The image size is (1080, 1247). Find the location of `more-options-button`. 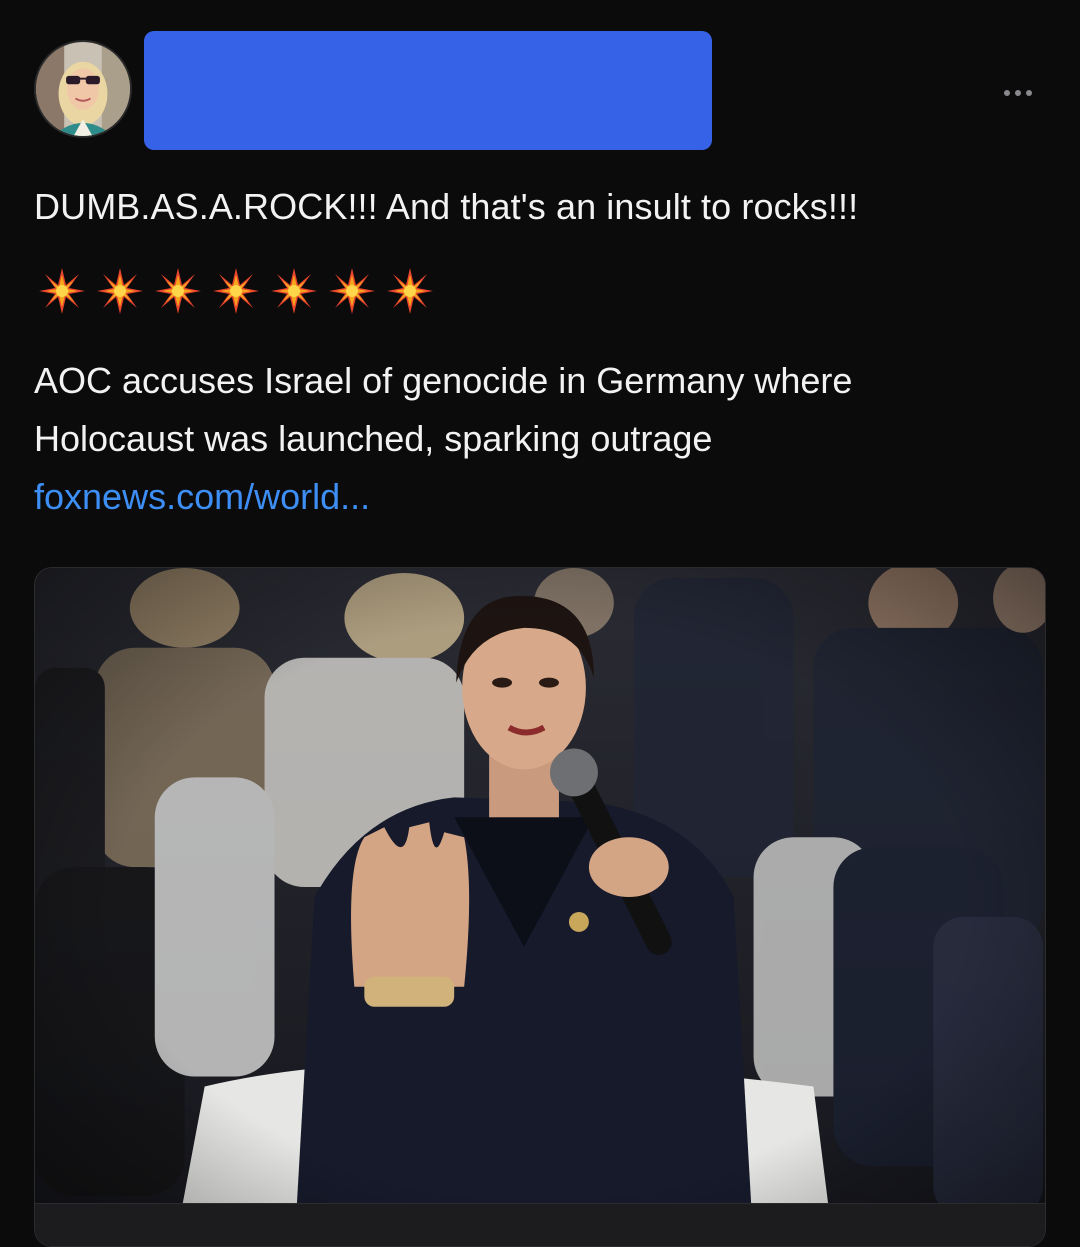

more-options-button is located at coordinates (1018, 93).